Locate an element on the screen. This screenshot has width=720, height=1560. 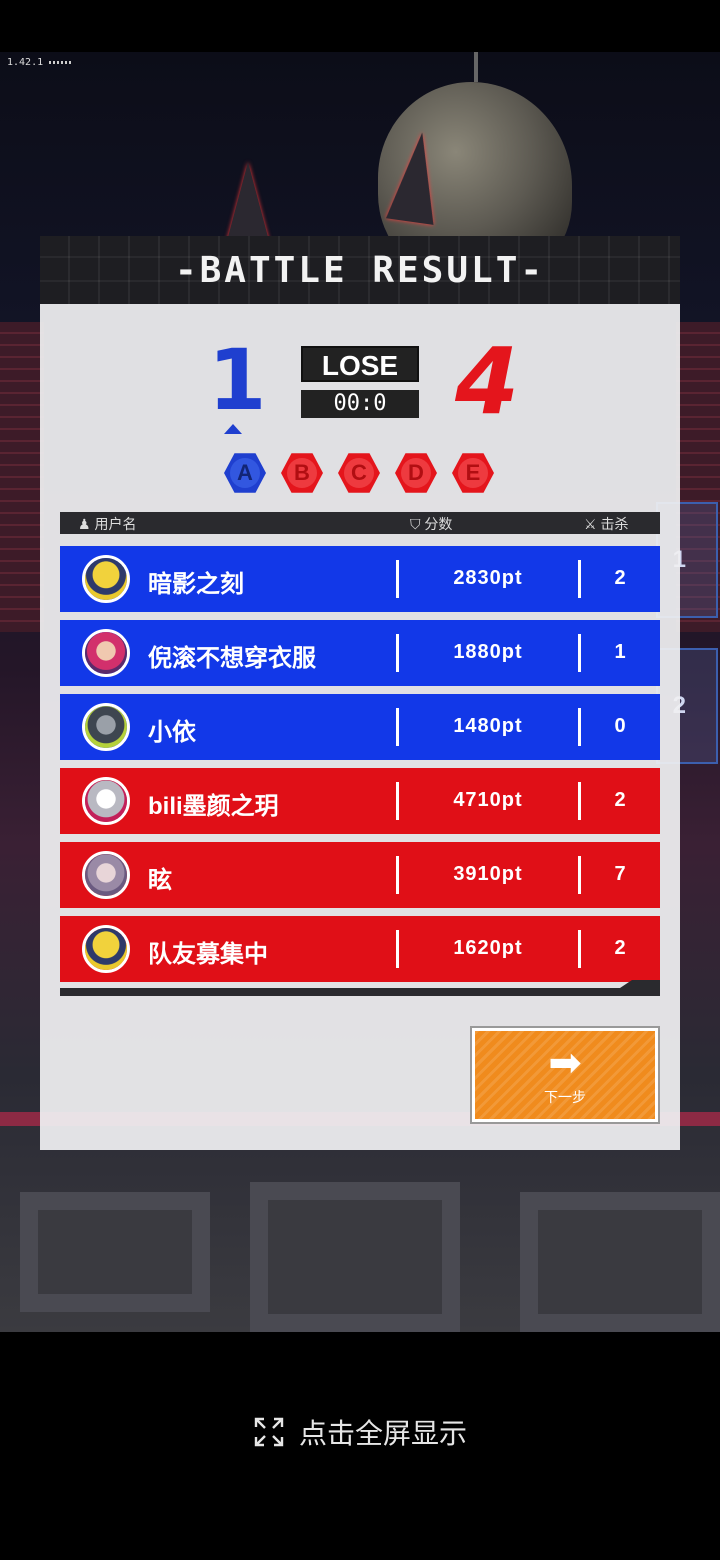
header-kills-label: 击杀 is located at coordinates (614, 524).